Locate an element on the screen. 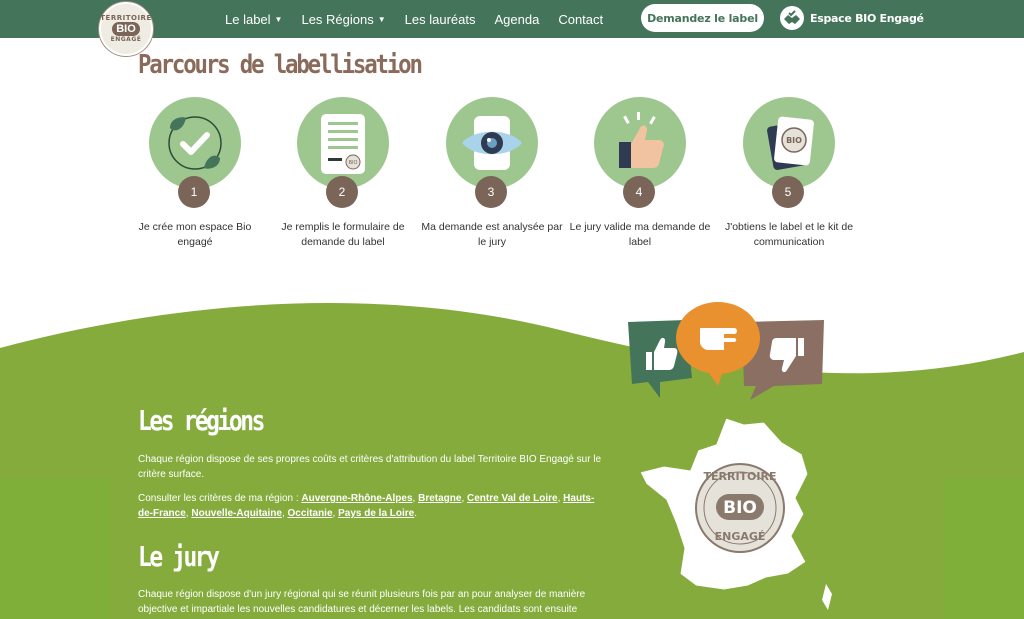 The width and height of the screenshot is (1024, 619). label-kit-icon: BIO is located at coordinates (790, 143).